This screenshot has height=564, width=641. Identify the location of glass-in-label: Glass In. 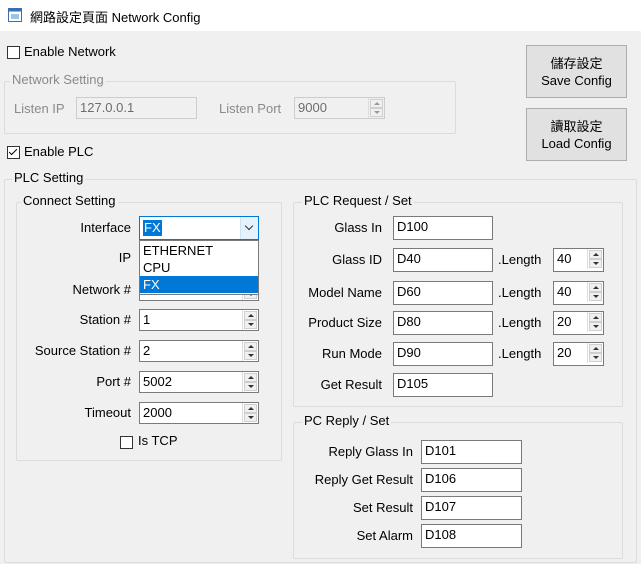
(358, 227).